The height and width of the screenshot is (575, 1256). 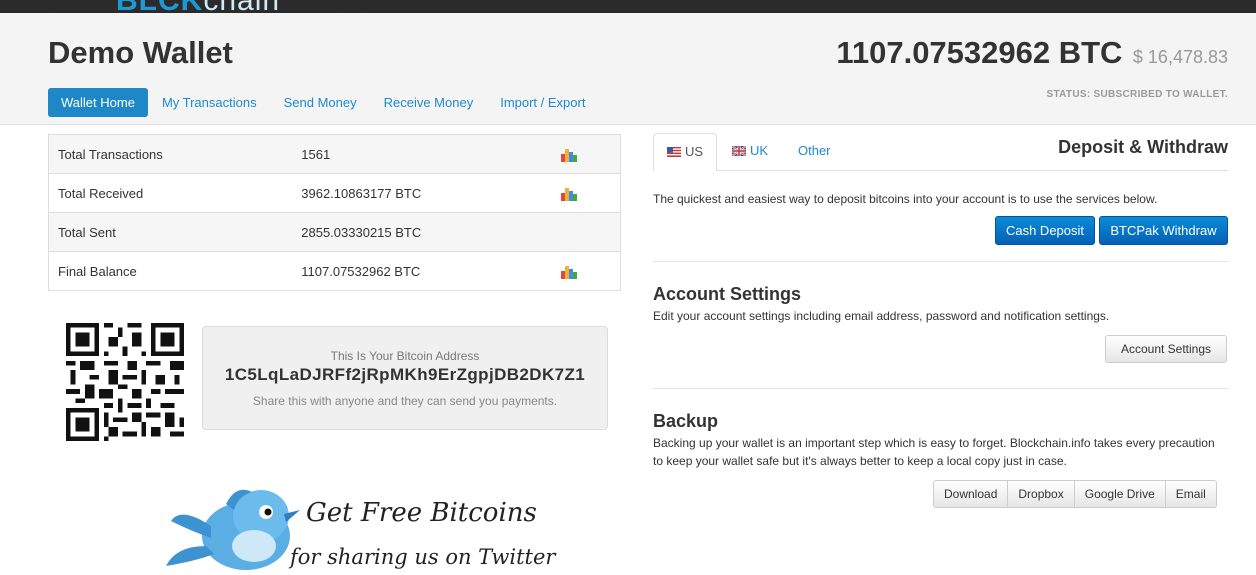 What do you see at coordinates (422, 557) in the screenshot?
I see `promo-subtitle: for sharing us on Twitter` at bounding box center [422, 557].